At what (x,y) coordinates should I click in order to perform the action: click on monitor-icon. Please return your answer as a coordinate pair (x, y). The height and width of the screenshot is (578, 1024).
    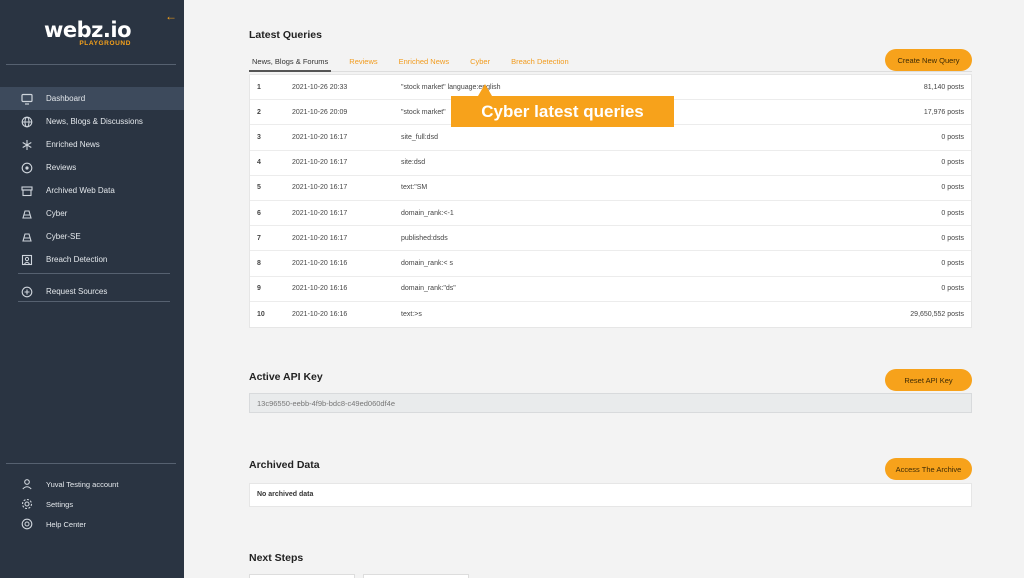
    Looking at the image, I should click on (27, 99).